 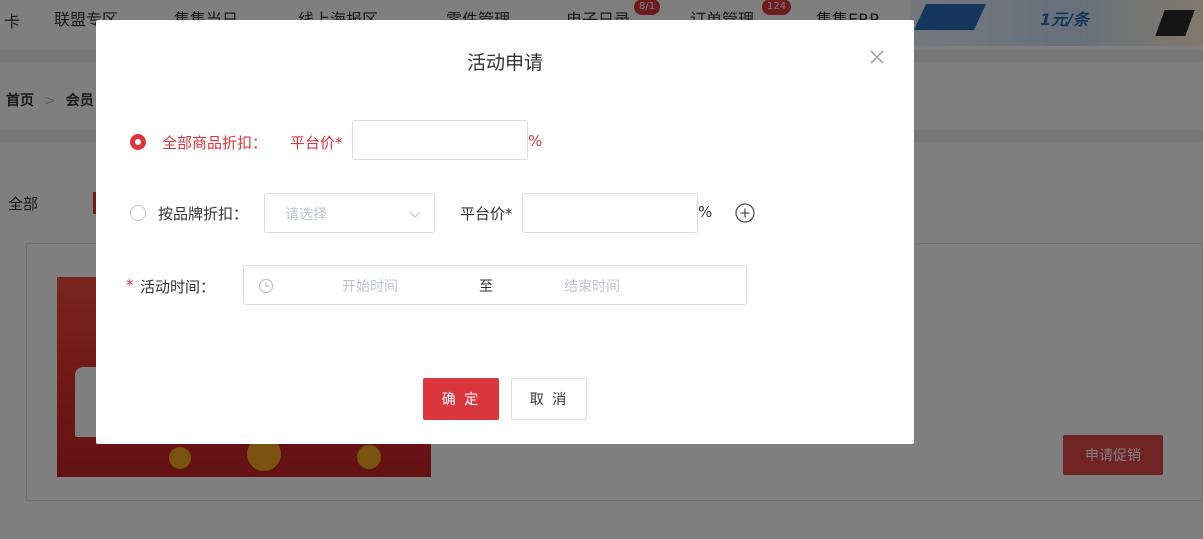 What do you see at coordinates (349, 213) in the screenshot?
I see `brand-select: 请选择` at bounding box center [349, 213].